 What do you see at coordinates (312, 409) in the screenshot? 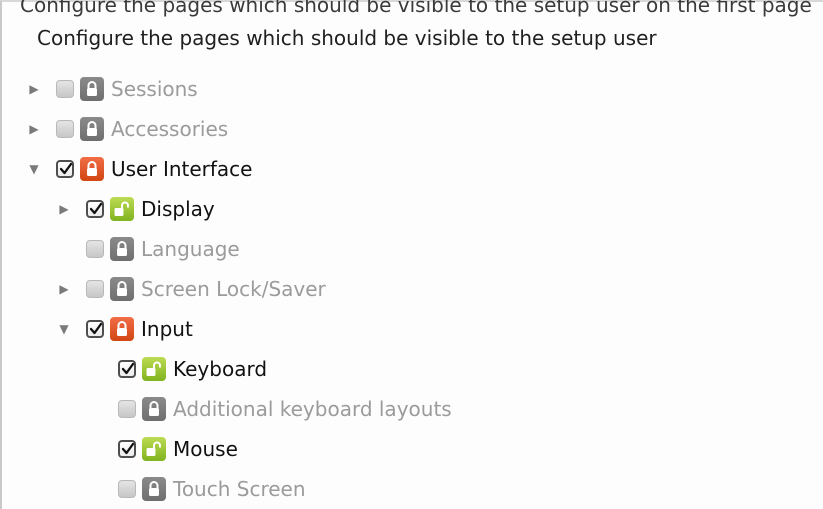
I see `tree-label: Additional keyboard layouts` at bounding box center [312, 409].